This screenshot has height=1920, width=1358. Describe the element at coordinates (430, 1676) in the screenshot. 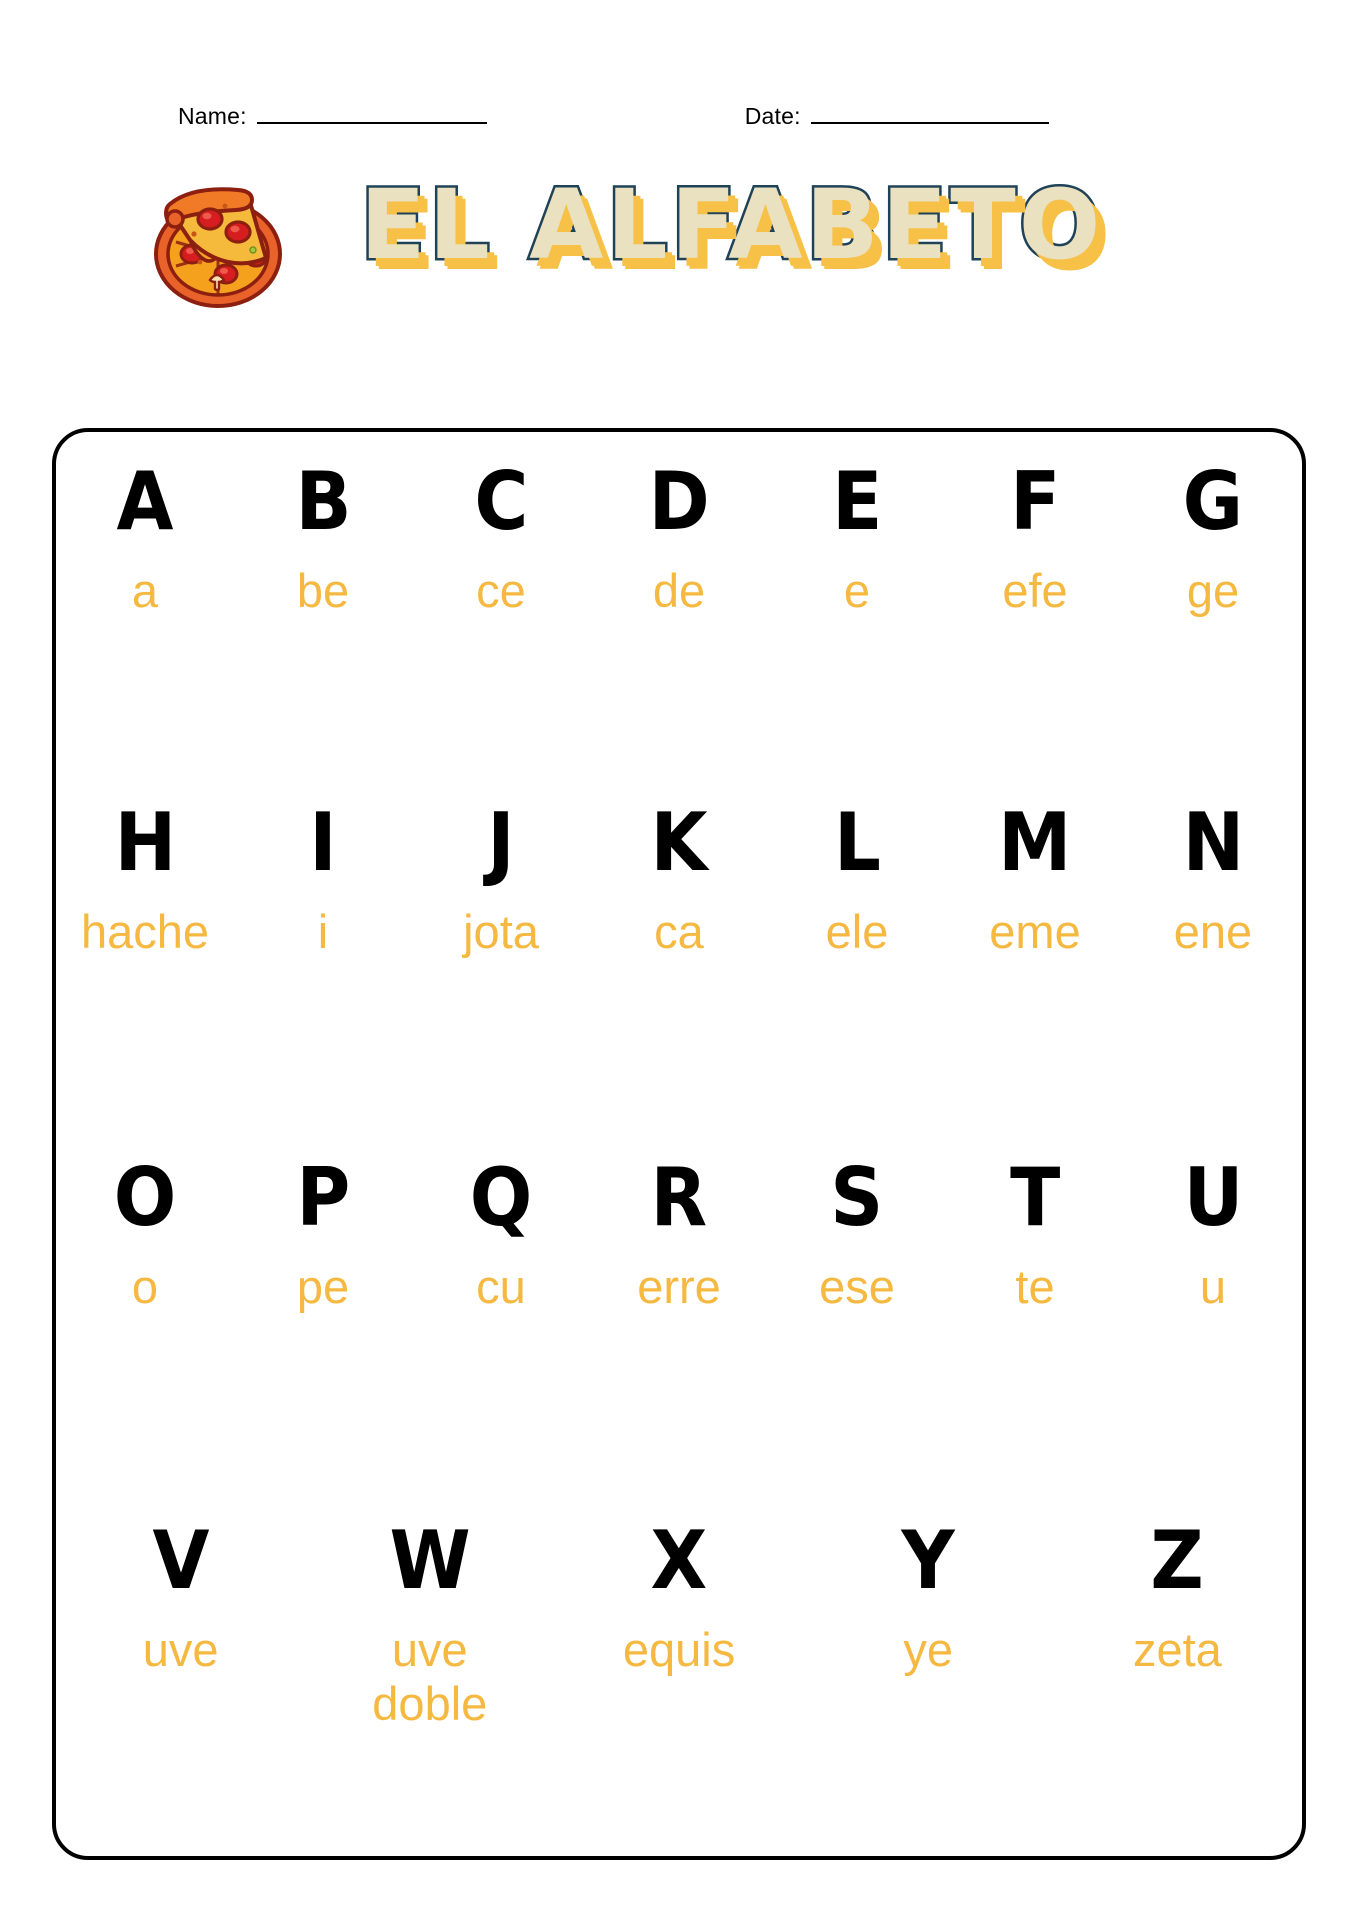

I see `letter-name: uve doble` at that location.